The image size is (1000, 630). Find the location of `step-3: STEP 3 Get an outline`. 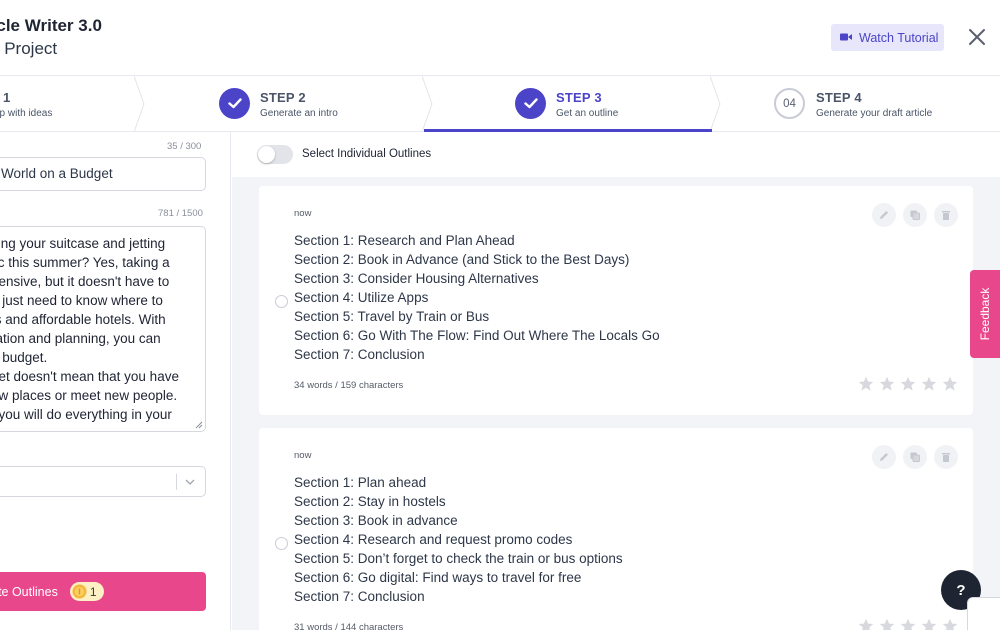

step-3: STEP 3 Get an outline is located at coordinates (575, 104).